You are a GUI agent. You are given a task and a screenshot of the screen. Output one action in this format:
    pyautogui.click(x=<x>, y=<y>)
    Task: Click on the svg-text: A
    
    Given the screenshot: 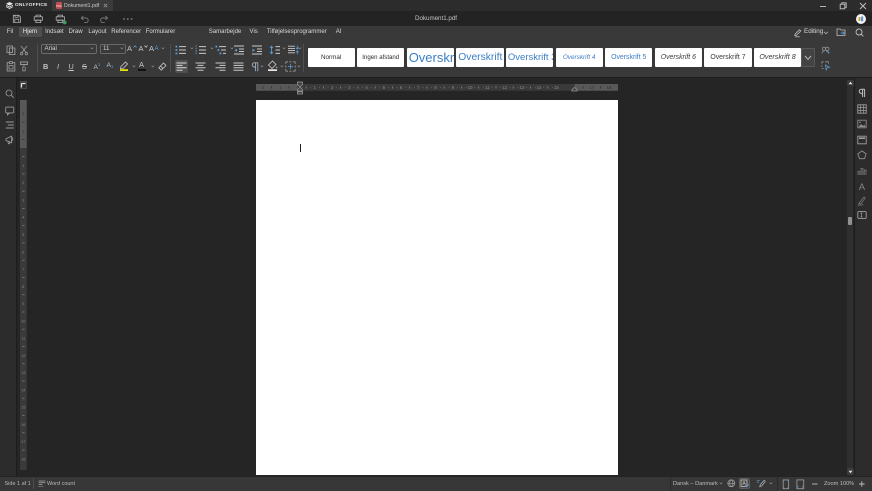 What is the action you would take?
    pyautogui.click(x=862, y=187)
    